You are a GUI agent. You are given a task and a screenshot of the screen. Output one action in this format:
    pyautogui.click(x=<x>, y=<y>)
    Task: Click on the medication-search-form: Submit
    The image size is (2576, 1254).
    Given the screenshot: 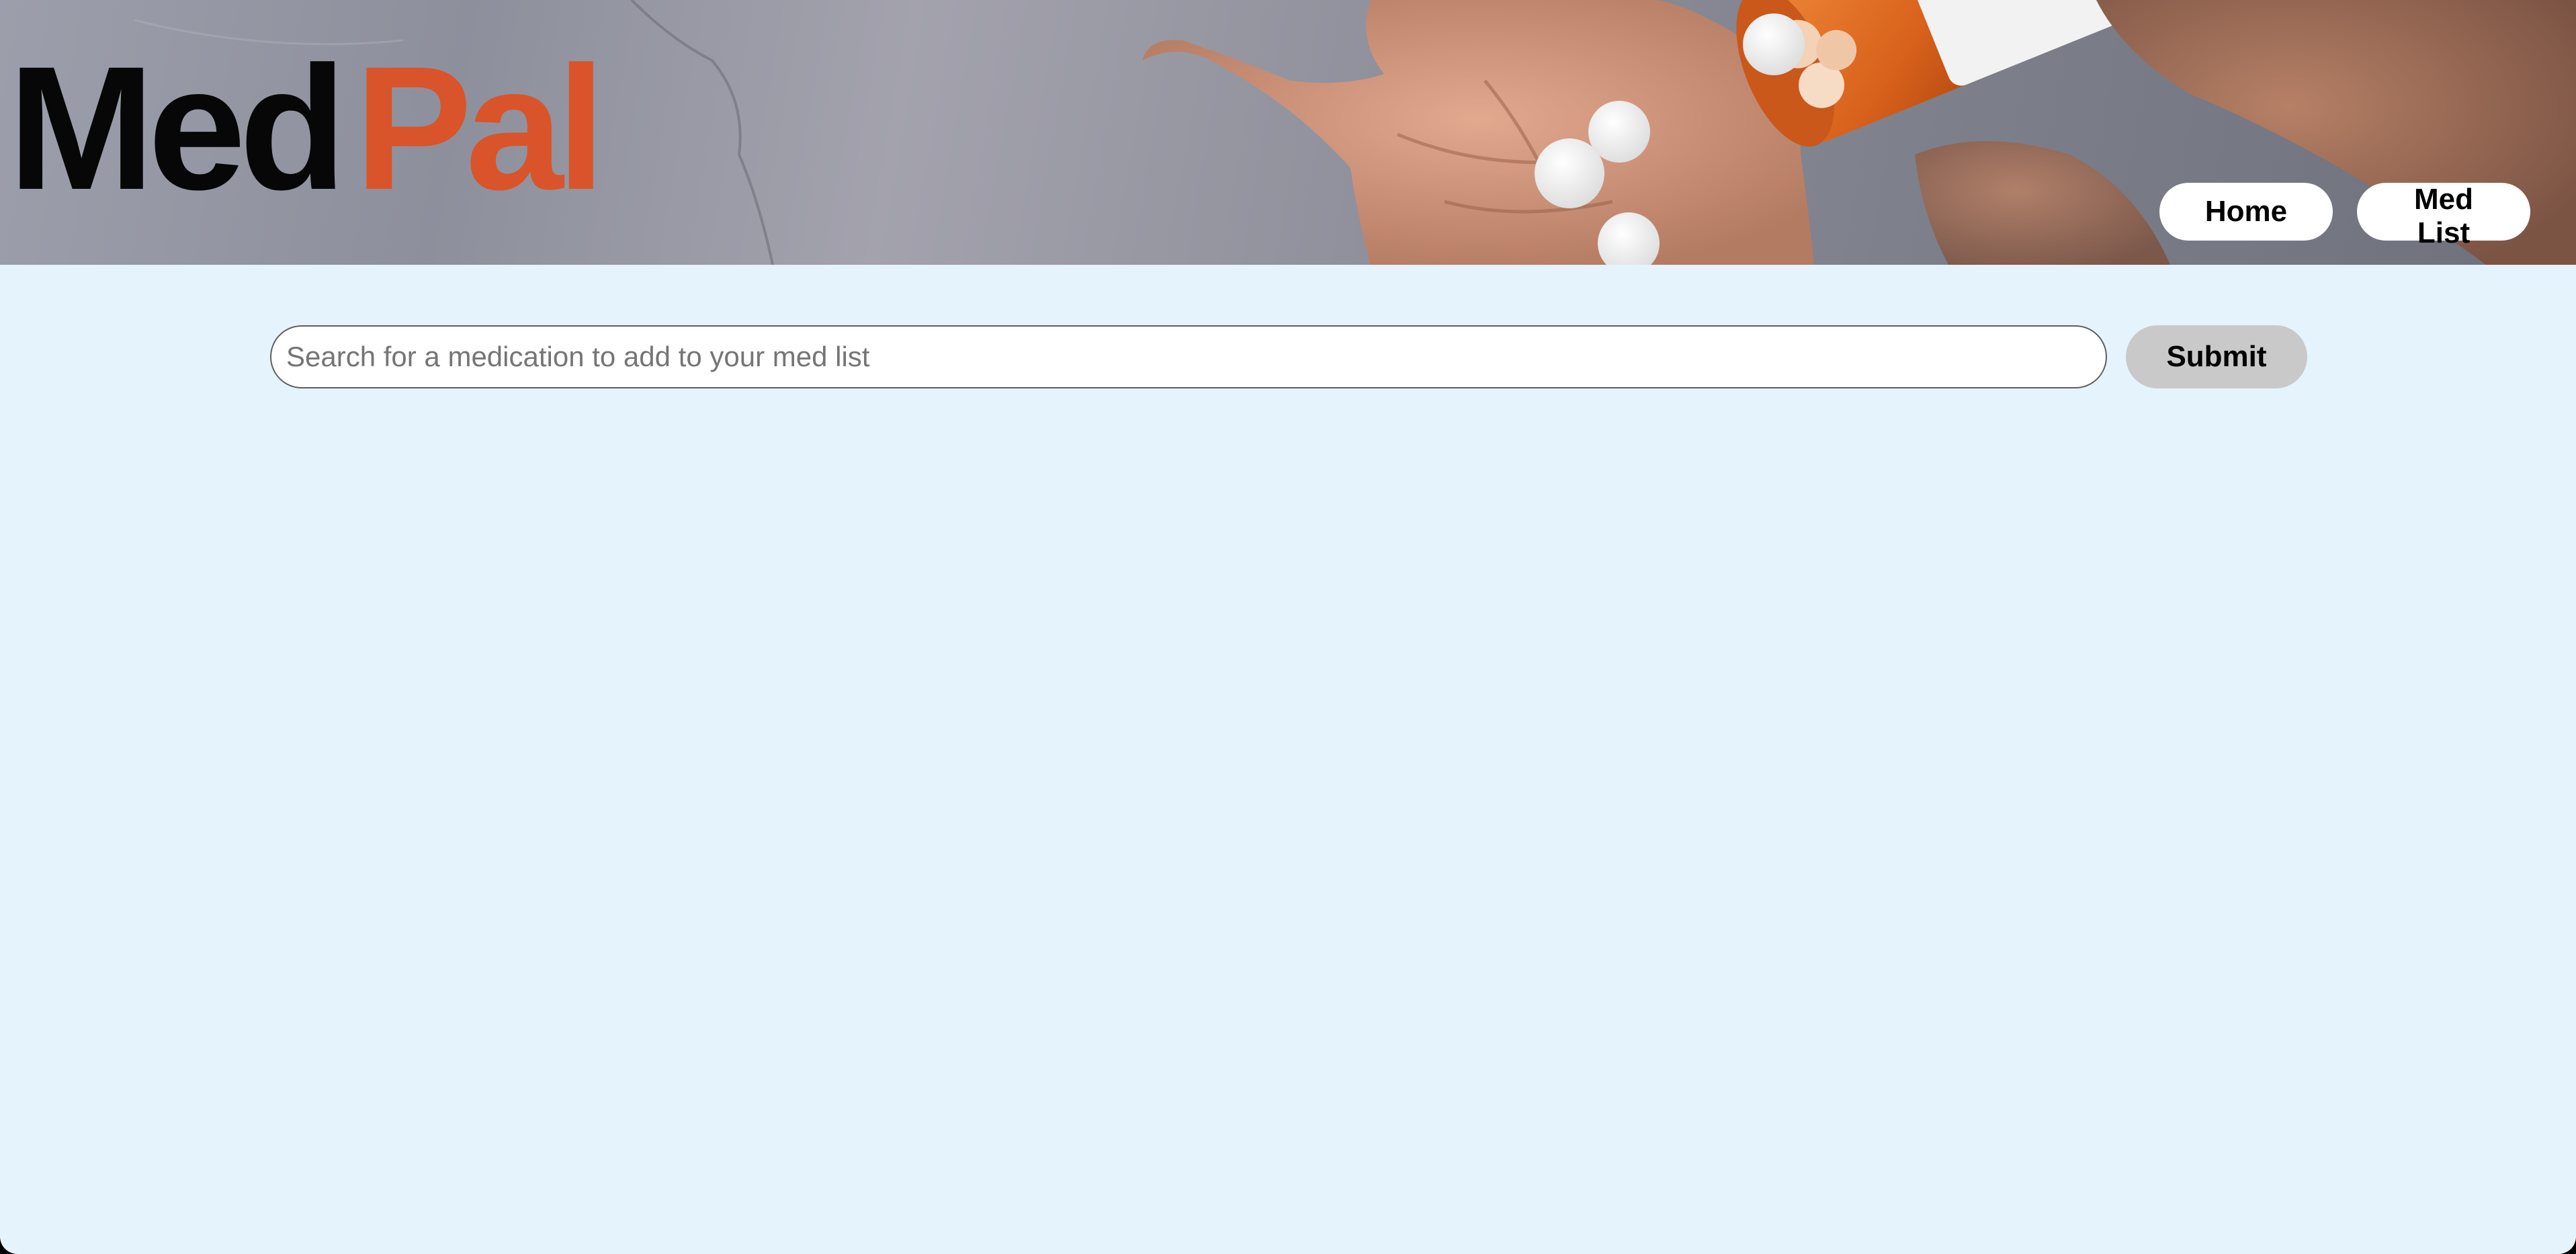 What is the action you would take?
    pyautogui.click(x=1288, y=357)
    